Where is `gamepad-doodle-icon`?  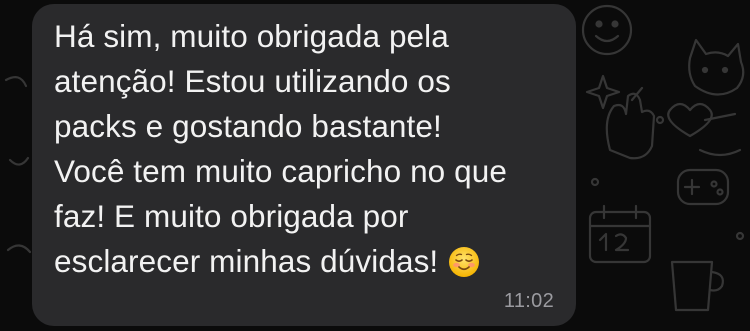 gamepad-doodle-icon is located at coordinates (703, 187).